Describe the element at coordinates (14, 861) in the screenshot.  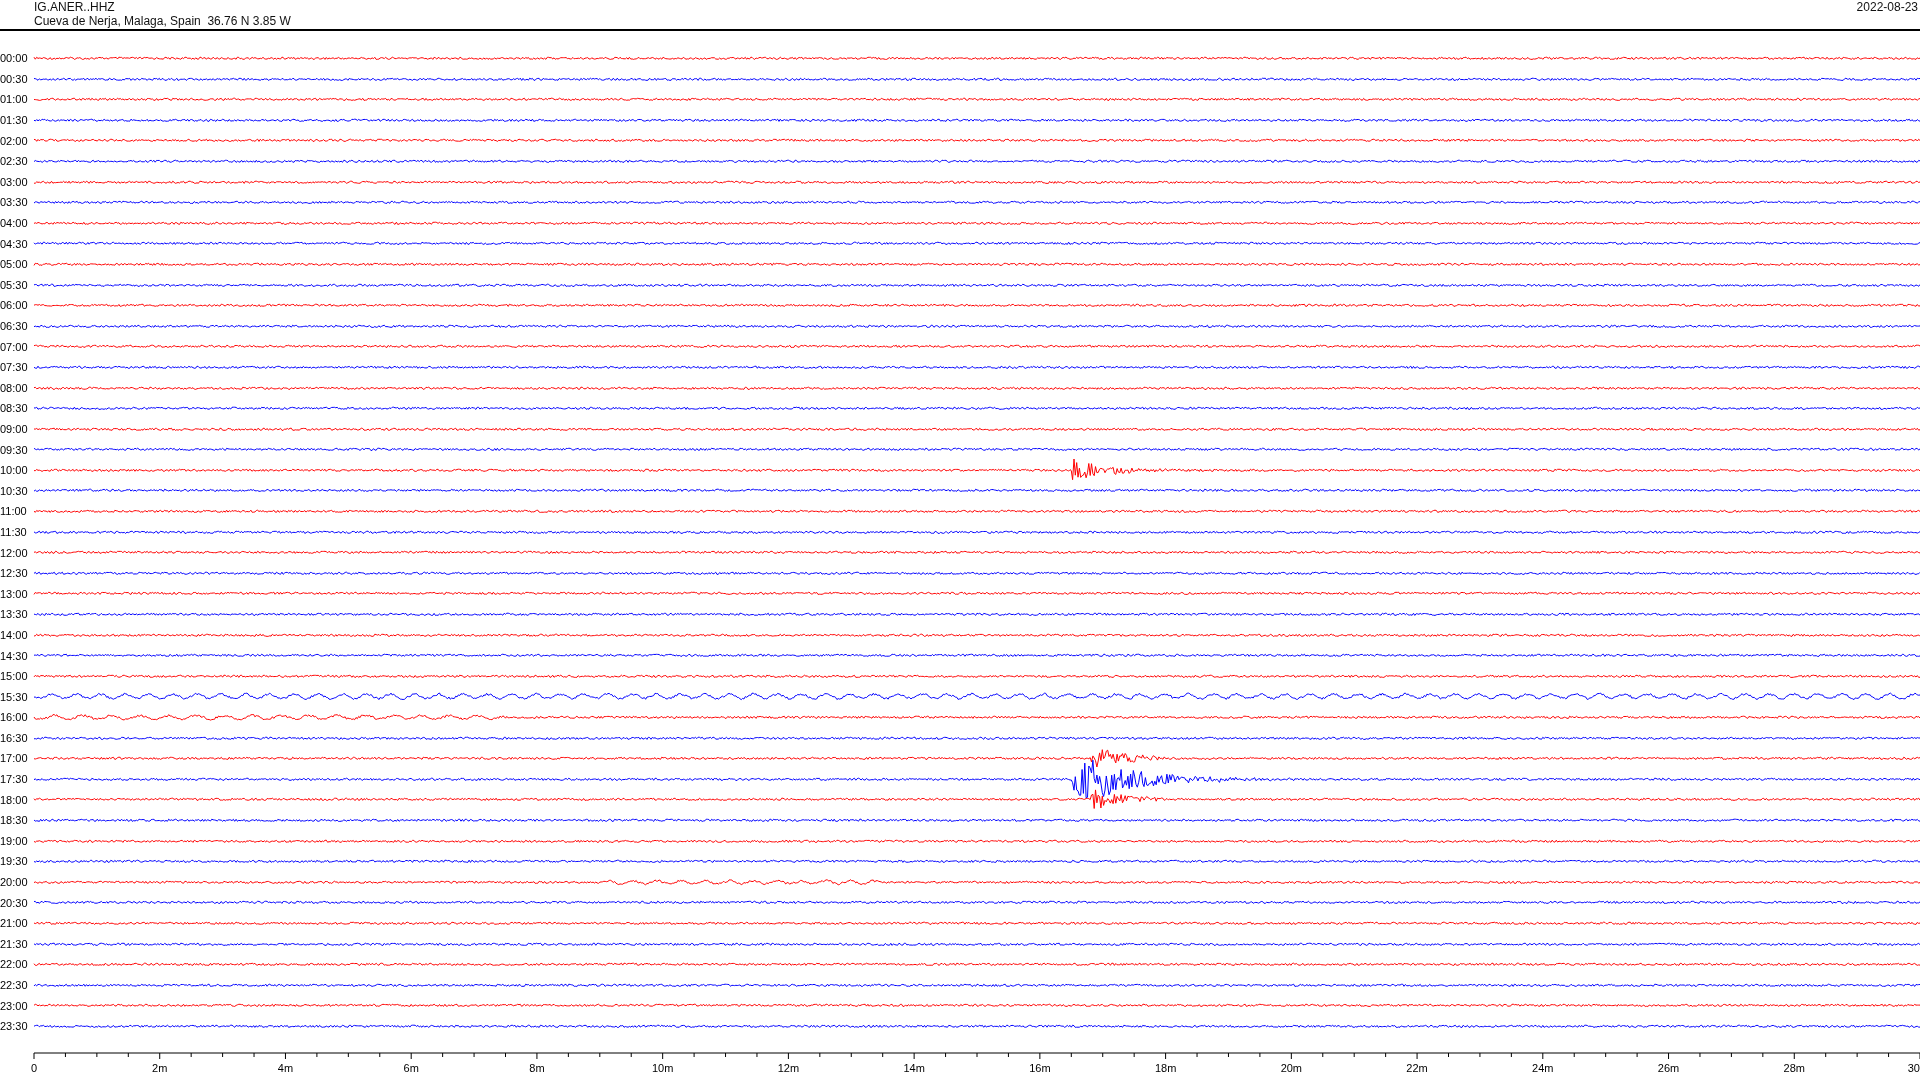
I see `trace-time-label: 19:30` at that location.